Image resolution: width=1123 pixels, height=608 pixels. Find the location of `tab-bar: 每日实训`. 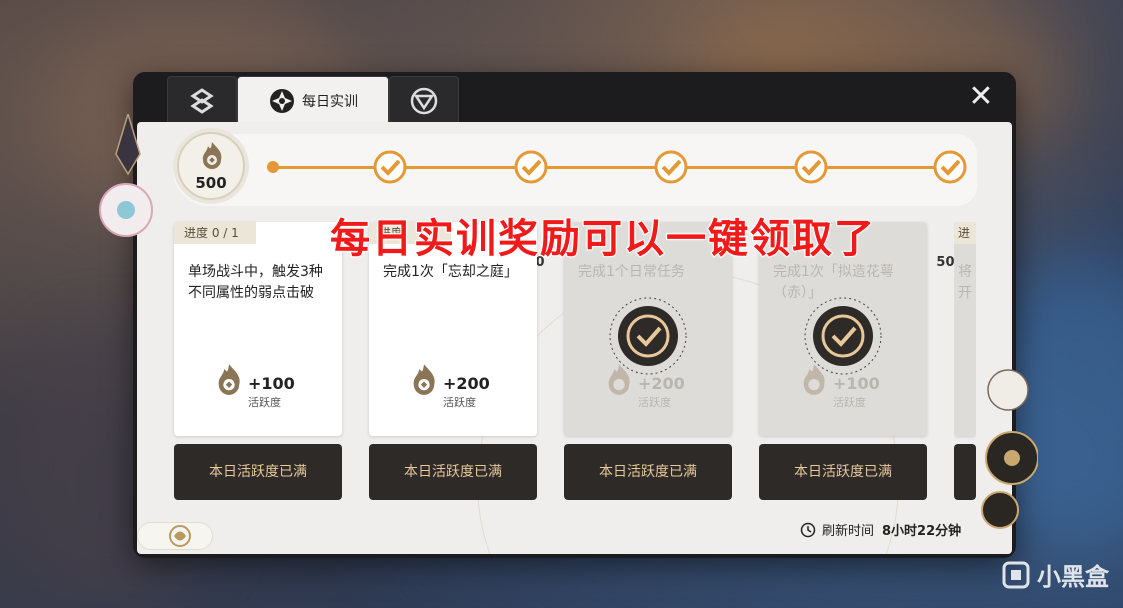

tab-bar: 每日实训 is located at coordinates (313, 100).